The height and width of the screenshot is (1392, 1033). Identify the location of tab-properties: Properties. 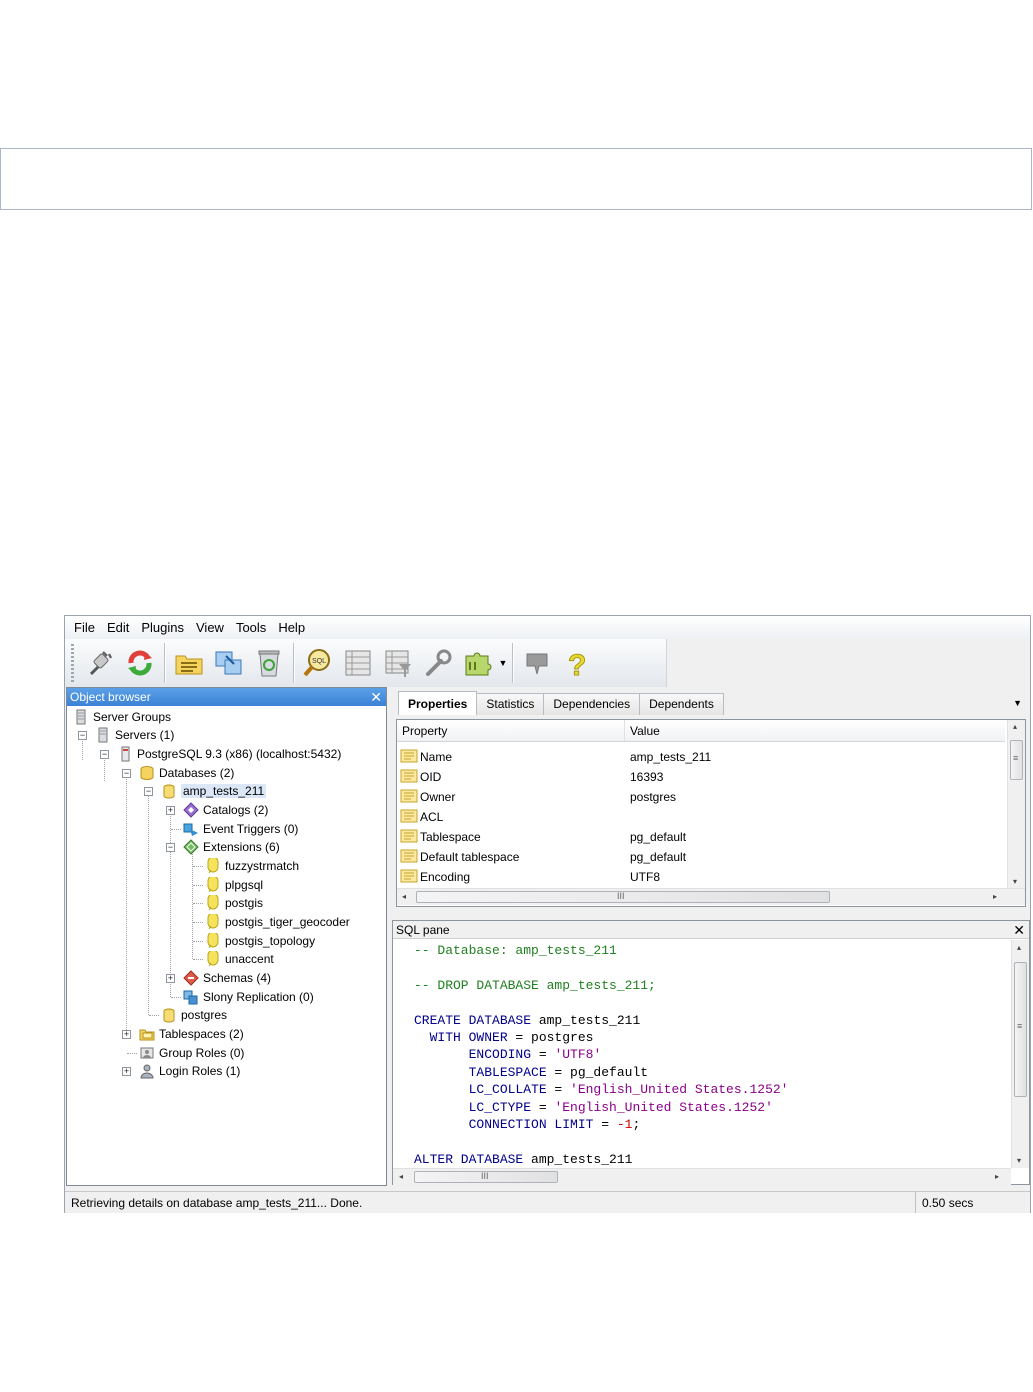
(438, 703).